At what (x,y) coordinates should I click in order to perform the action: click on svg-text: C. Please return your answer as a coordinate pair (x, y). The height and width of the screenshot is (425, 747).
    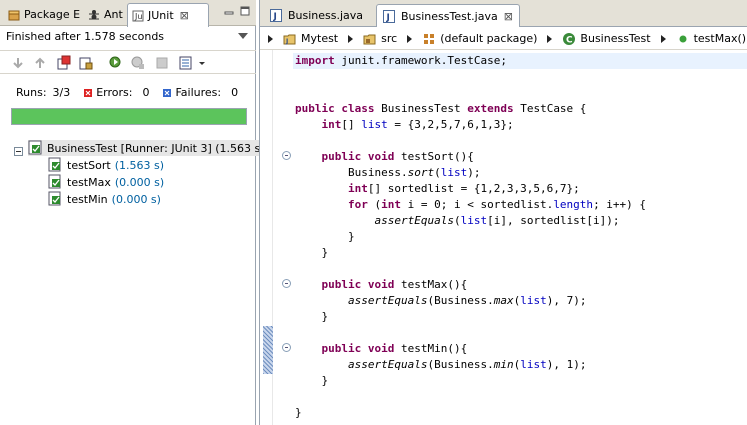
    Looking at the image, I should click on (569, 40).